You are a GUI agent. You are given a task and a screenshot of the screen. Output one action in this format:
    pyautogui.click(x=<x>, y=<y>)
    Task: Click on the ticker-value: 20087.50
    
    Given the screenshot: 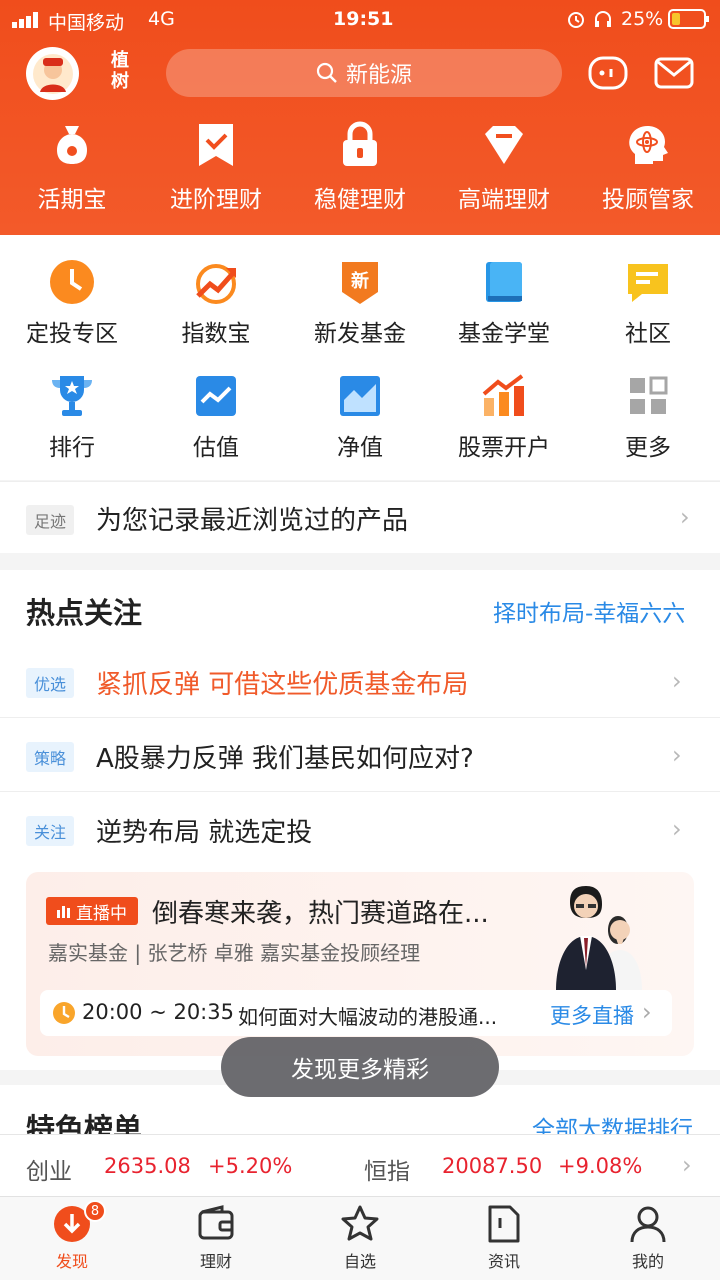 What is the action you would take?
    pyautogui.click(x=492, y=1166)
    